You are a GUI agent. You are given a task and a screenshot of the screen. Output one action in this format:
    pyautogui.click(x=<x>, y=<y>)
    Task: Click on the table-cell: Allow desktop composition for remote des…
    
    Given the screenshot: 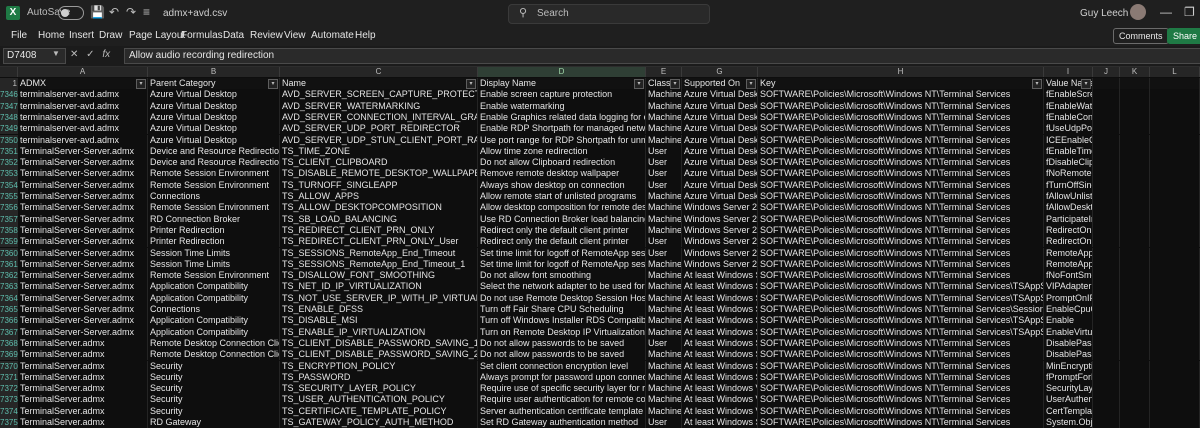 What is the action you would take?
    pyautogui.click(x=562, y=208)
    